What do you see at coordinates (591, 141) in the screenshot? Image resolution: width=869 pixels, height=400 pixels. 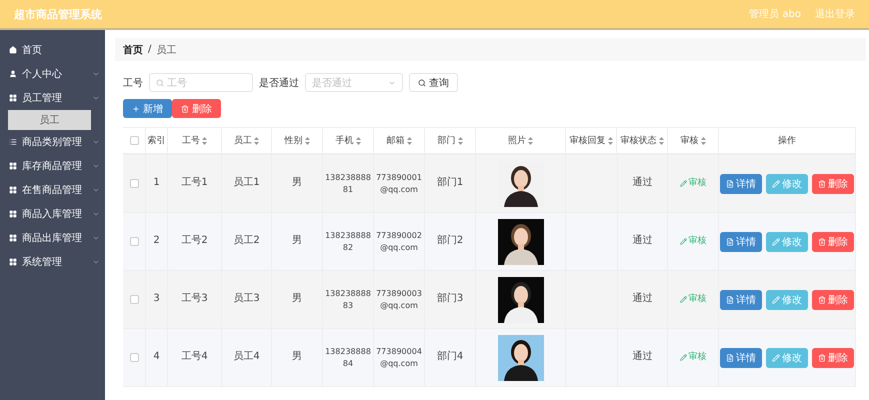 I see `column-header: 审核回复` at bounding box center [591, 141].